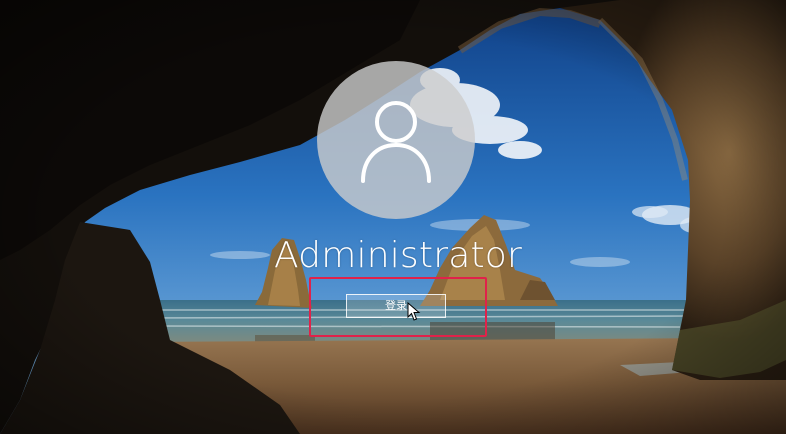  I want to click on user-avatar, so click(396, 140).